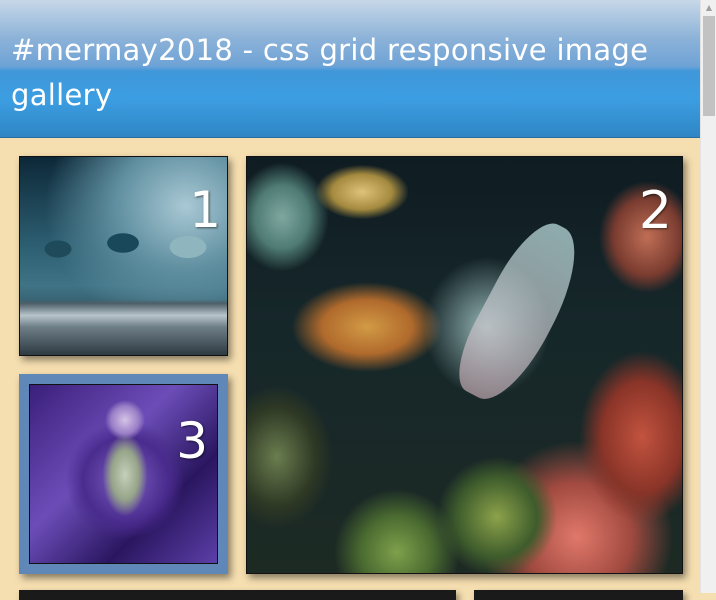 This screenshot has height=600, width=716. Describe the element at coordinates (655, 211) in the screenshot. I see `gallery-item-number: 2` at that location.